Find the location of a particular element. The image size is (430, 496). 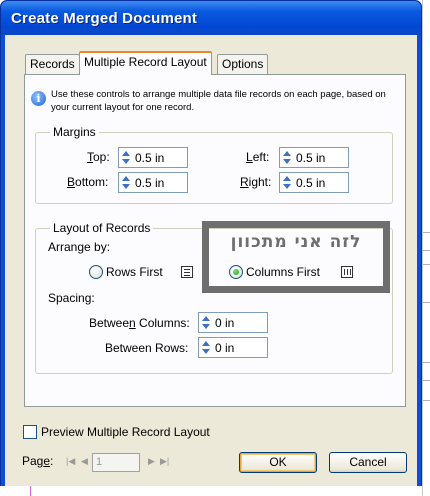

top-margin-field: 0.5 in is located at coordinates (153, 157).